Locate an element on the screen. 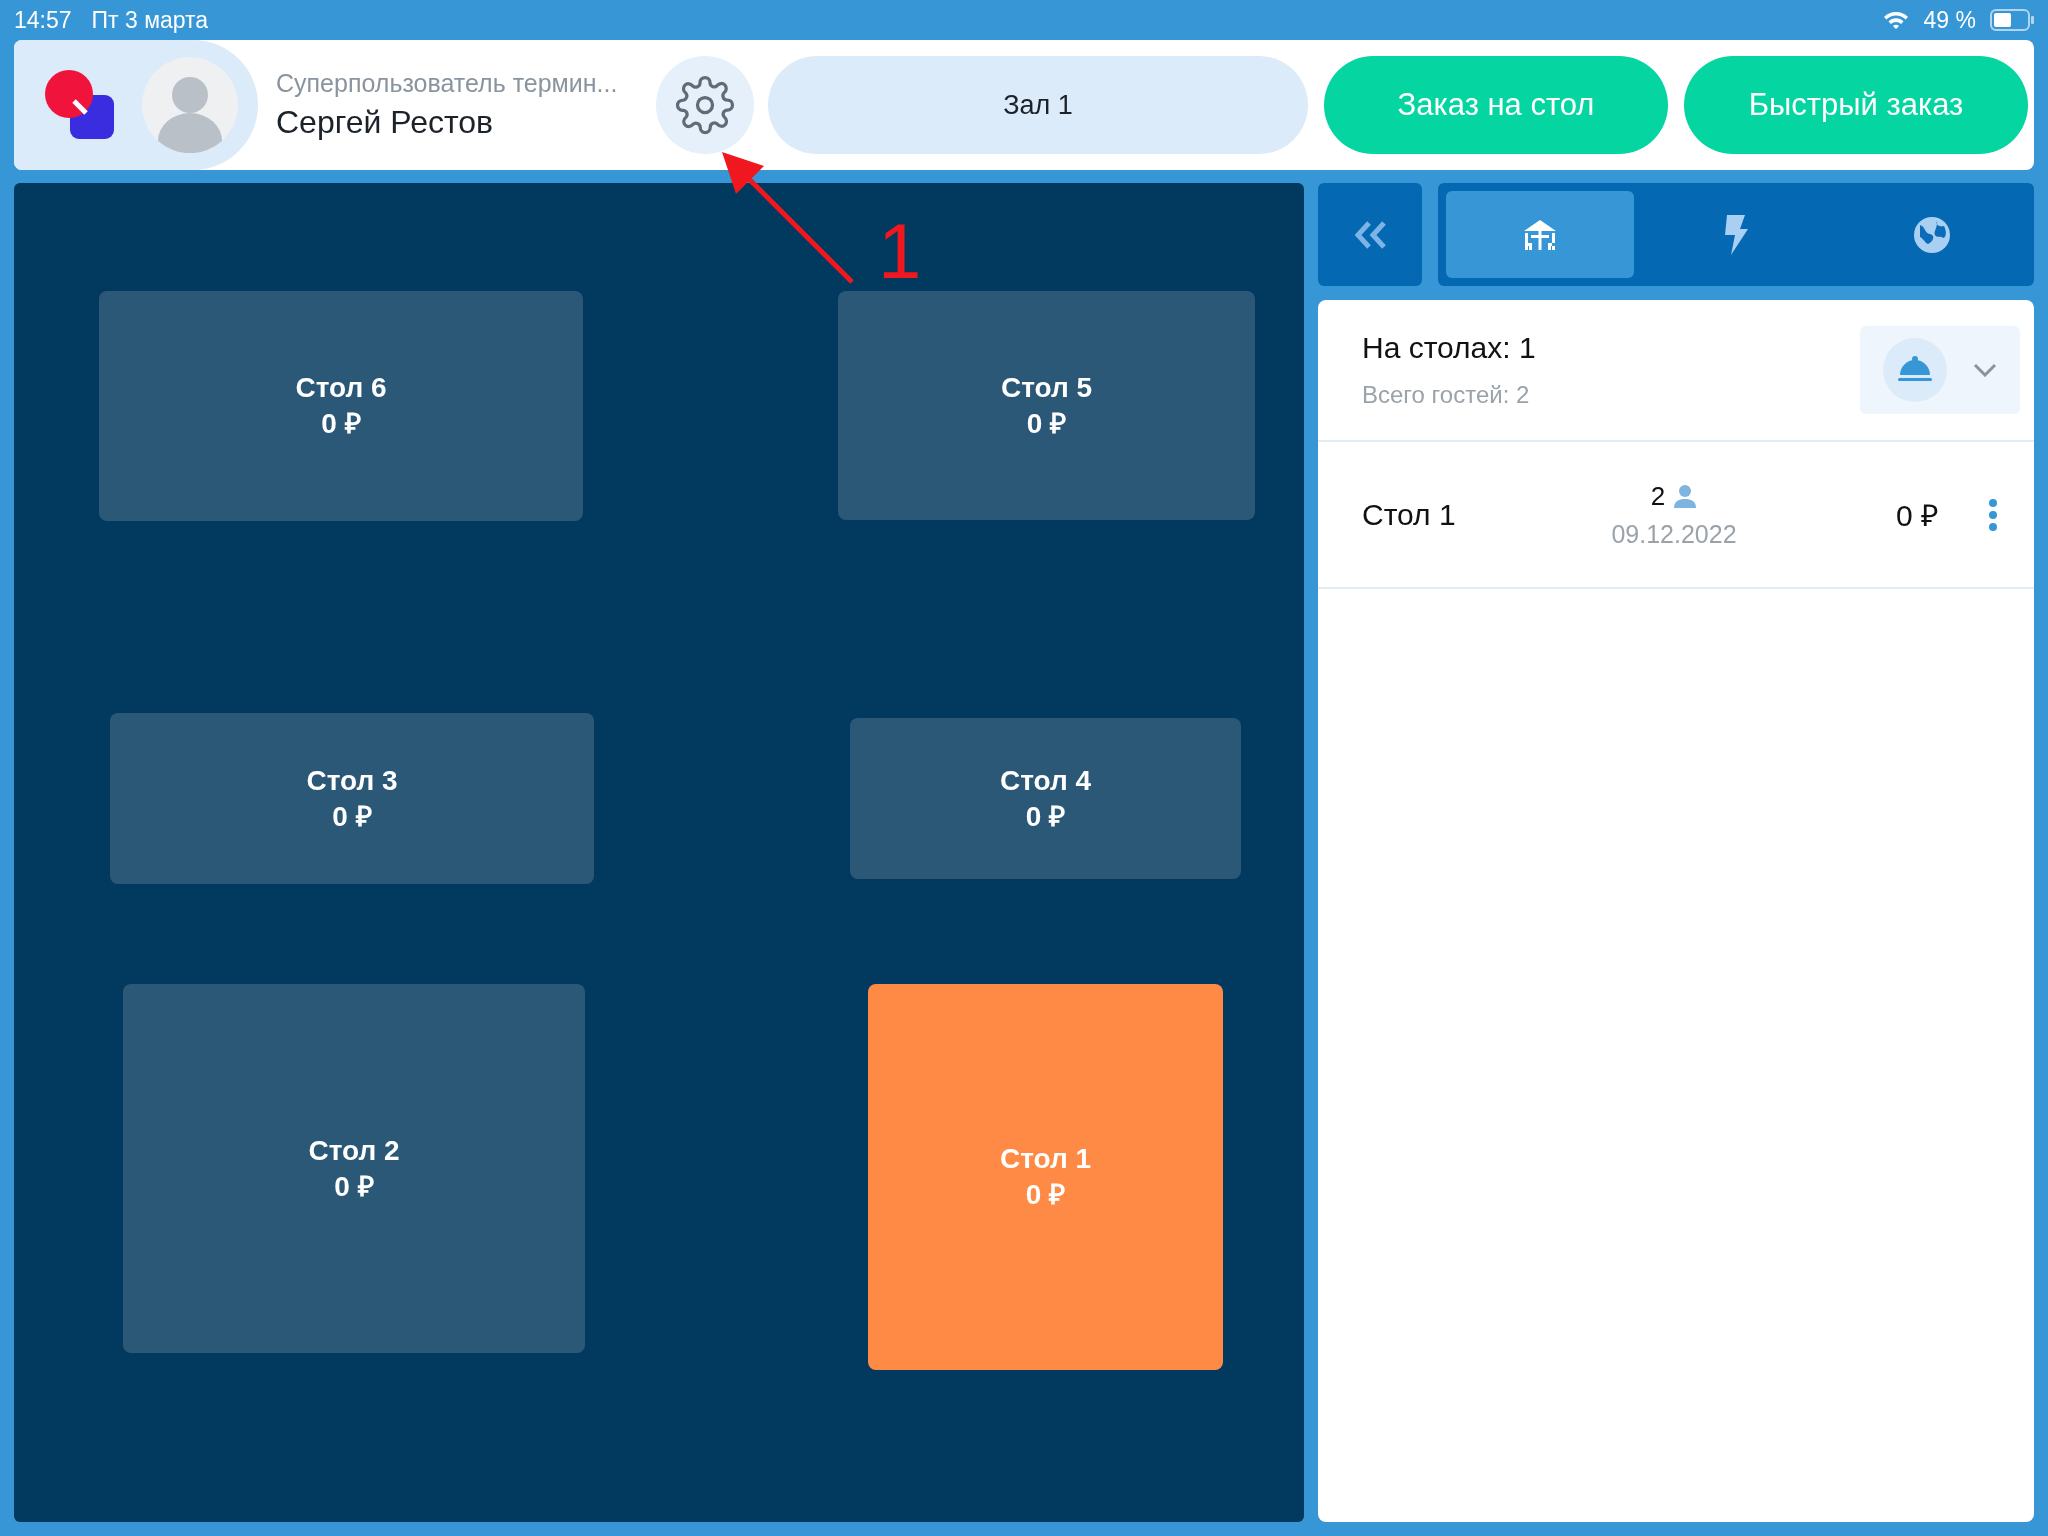  chevron-down-icon is located at coordinates (1985, 370).